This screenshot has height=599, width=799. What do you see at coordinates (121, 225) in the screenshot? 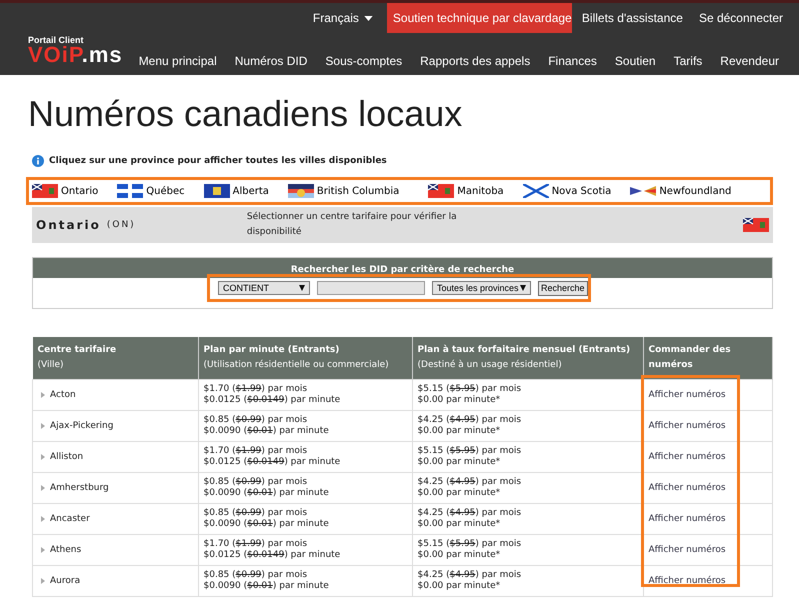
I see `province-code: (ON)` at bounding box center [121, 225].